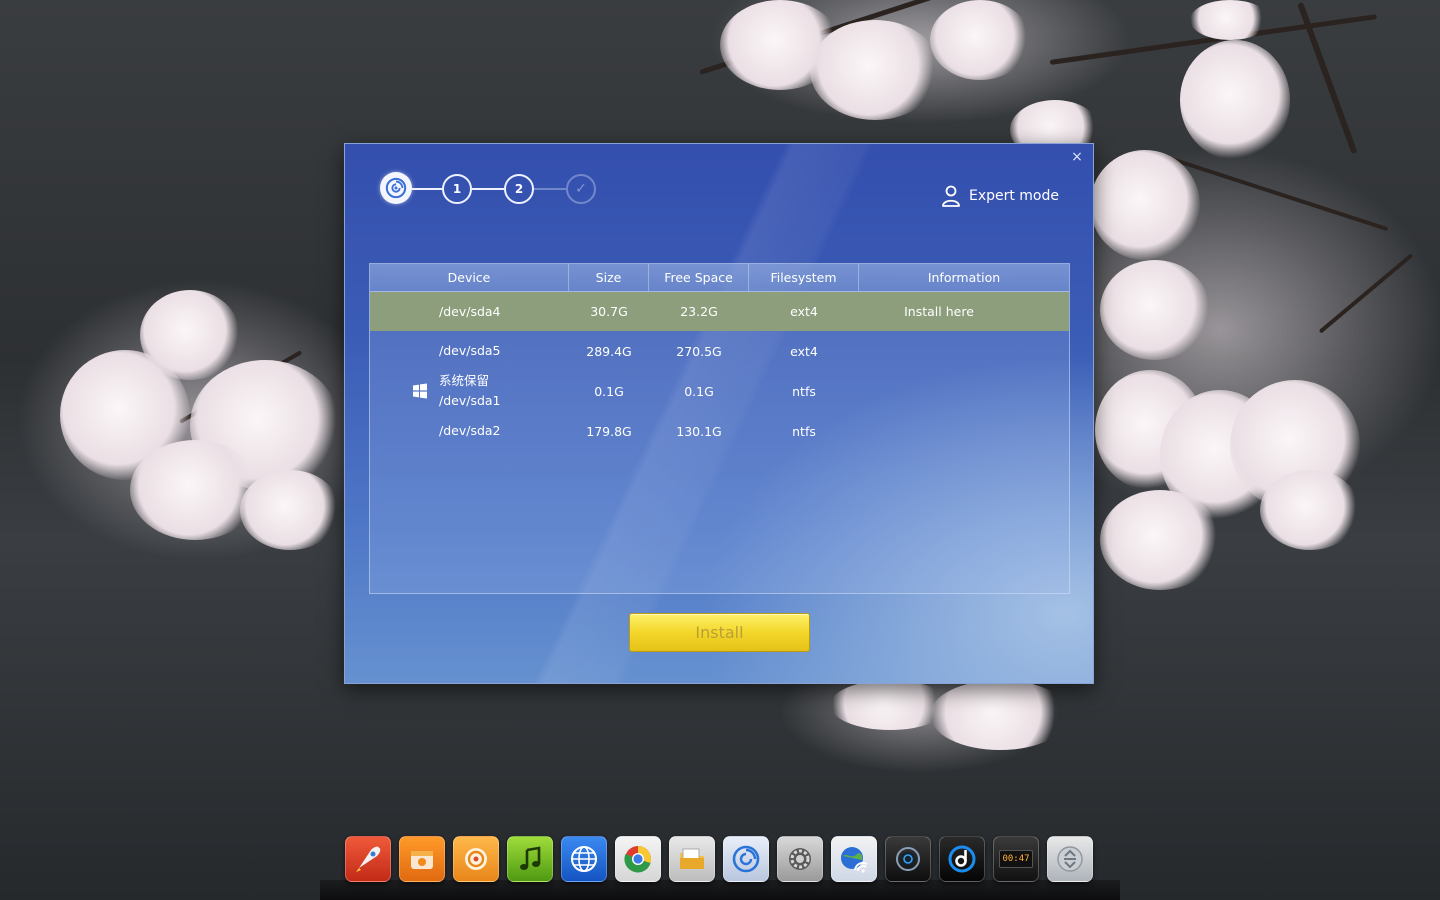  What do you see at coordinates (638, 859) in the screenshot?
I see `chrome-icon` at bounding box center [638, 859].